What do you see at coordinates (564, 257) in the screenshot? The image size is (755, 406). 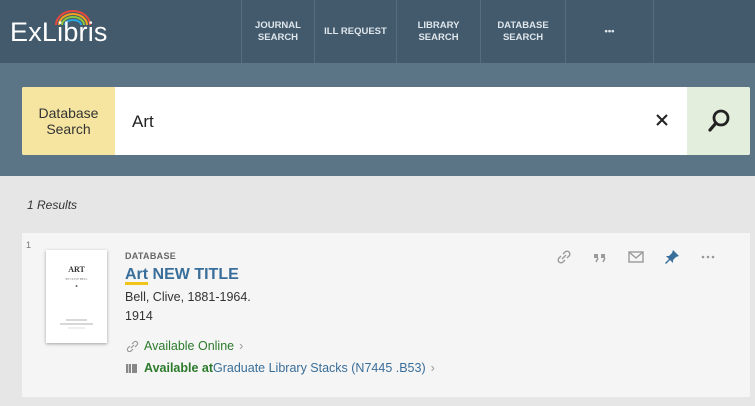 I see `permalink-icon` at bounding box center [564, 257].